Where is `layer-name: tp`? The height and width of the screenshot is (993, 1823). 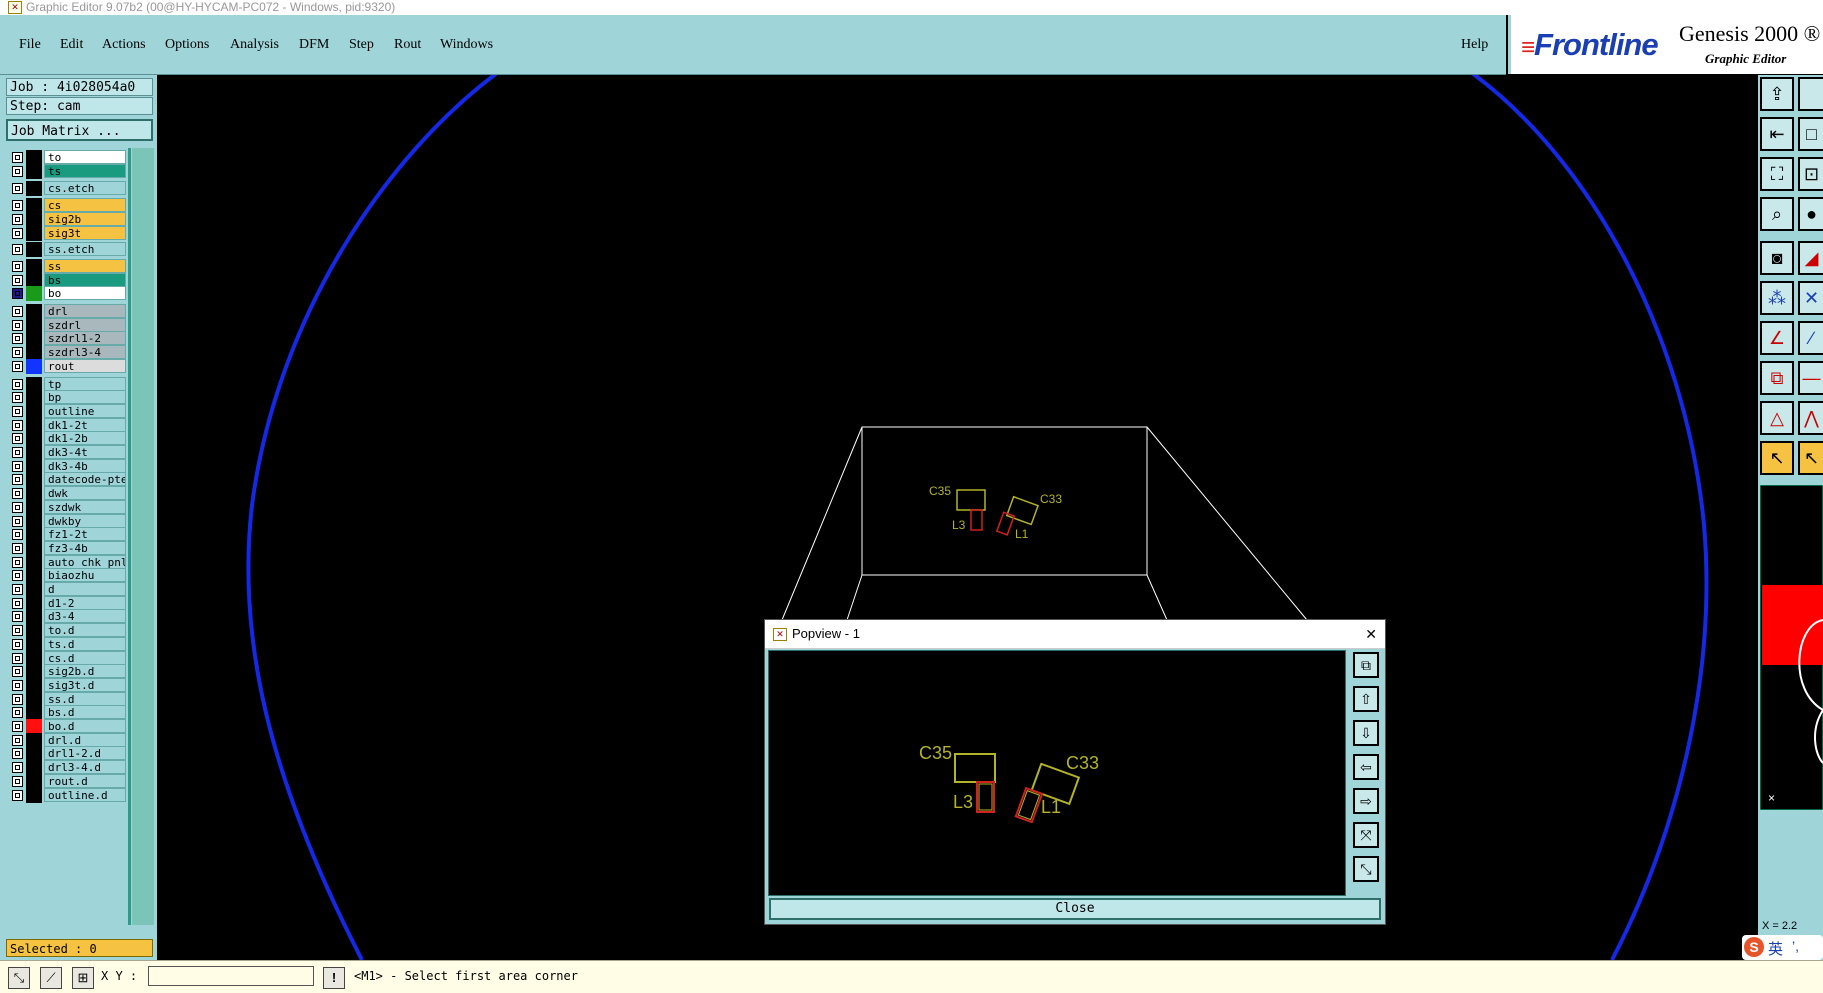 layer-name: tp is located at coordinates (85, 383).